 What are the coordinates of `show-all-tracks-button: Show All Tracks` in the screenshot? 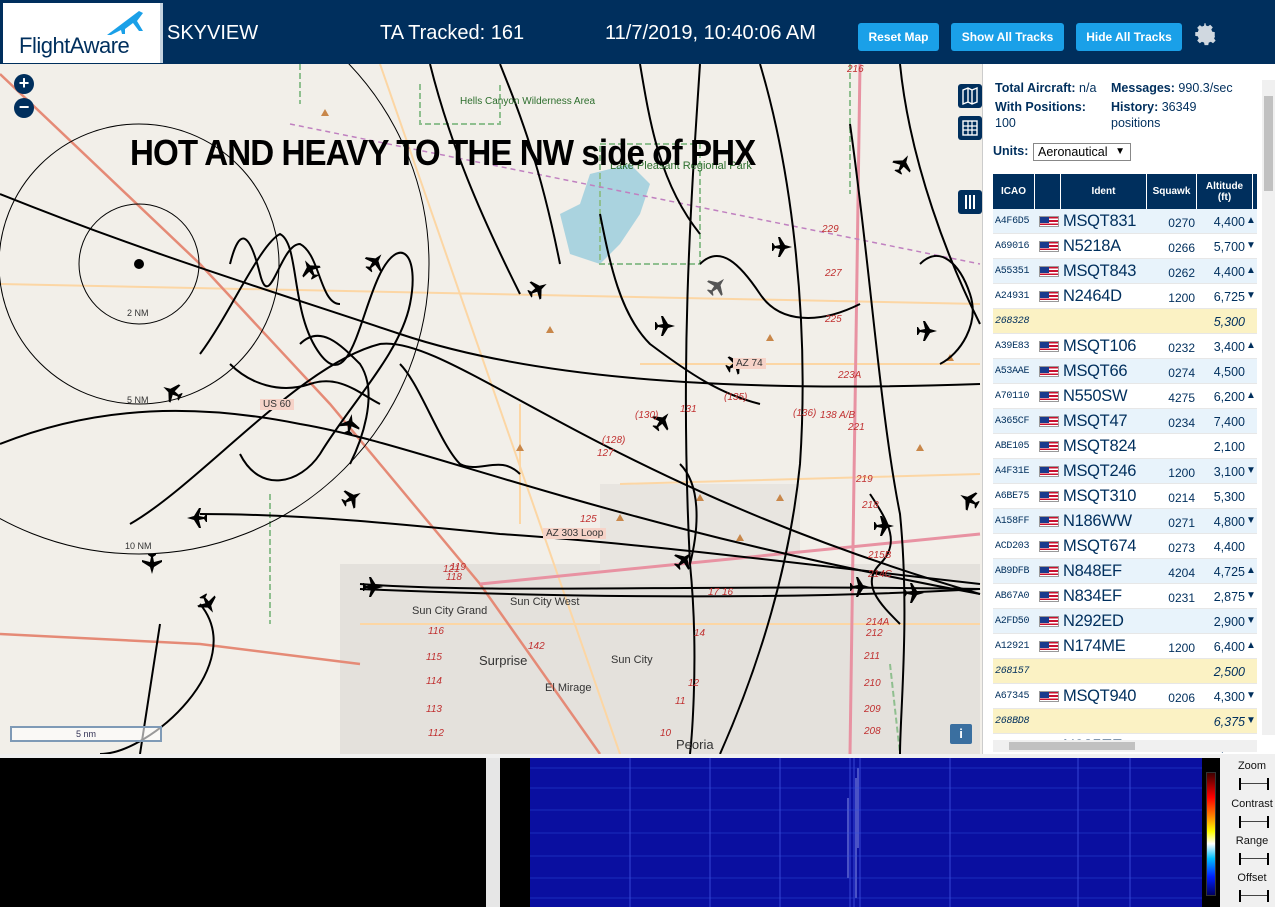 It's located at (1007, 37).